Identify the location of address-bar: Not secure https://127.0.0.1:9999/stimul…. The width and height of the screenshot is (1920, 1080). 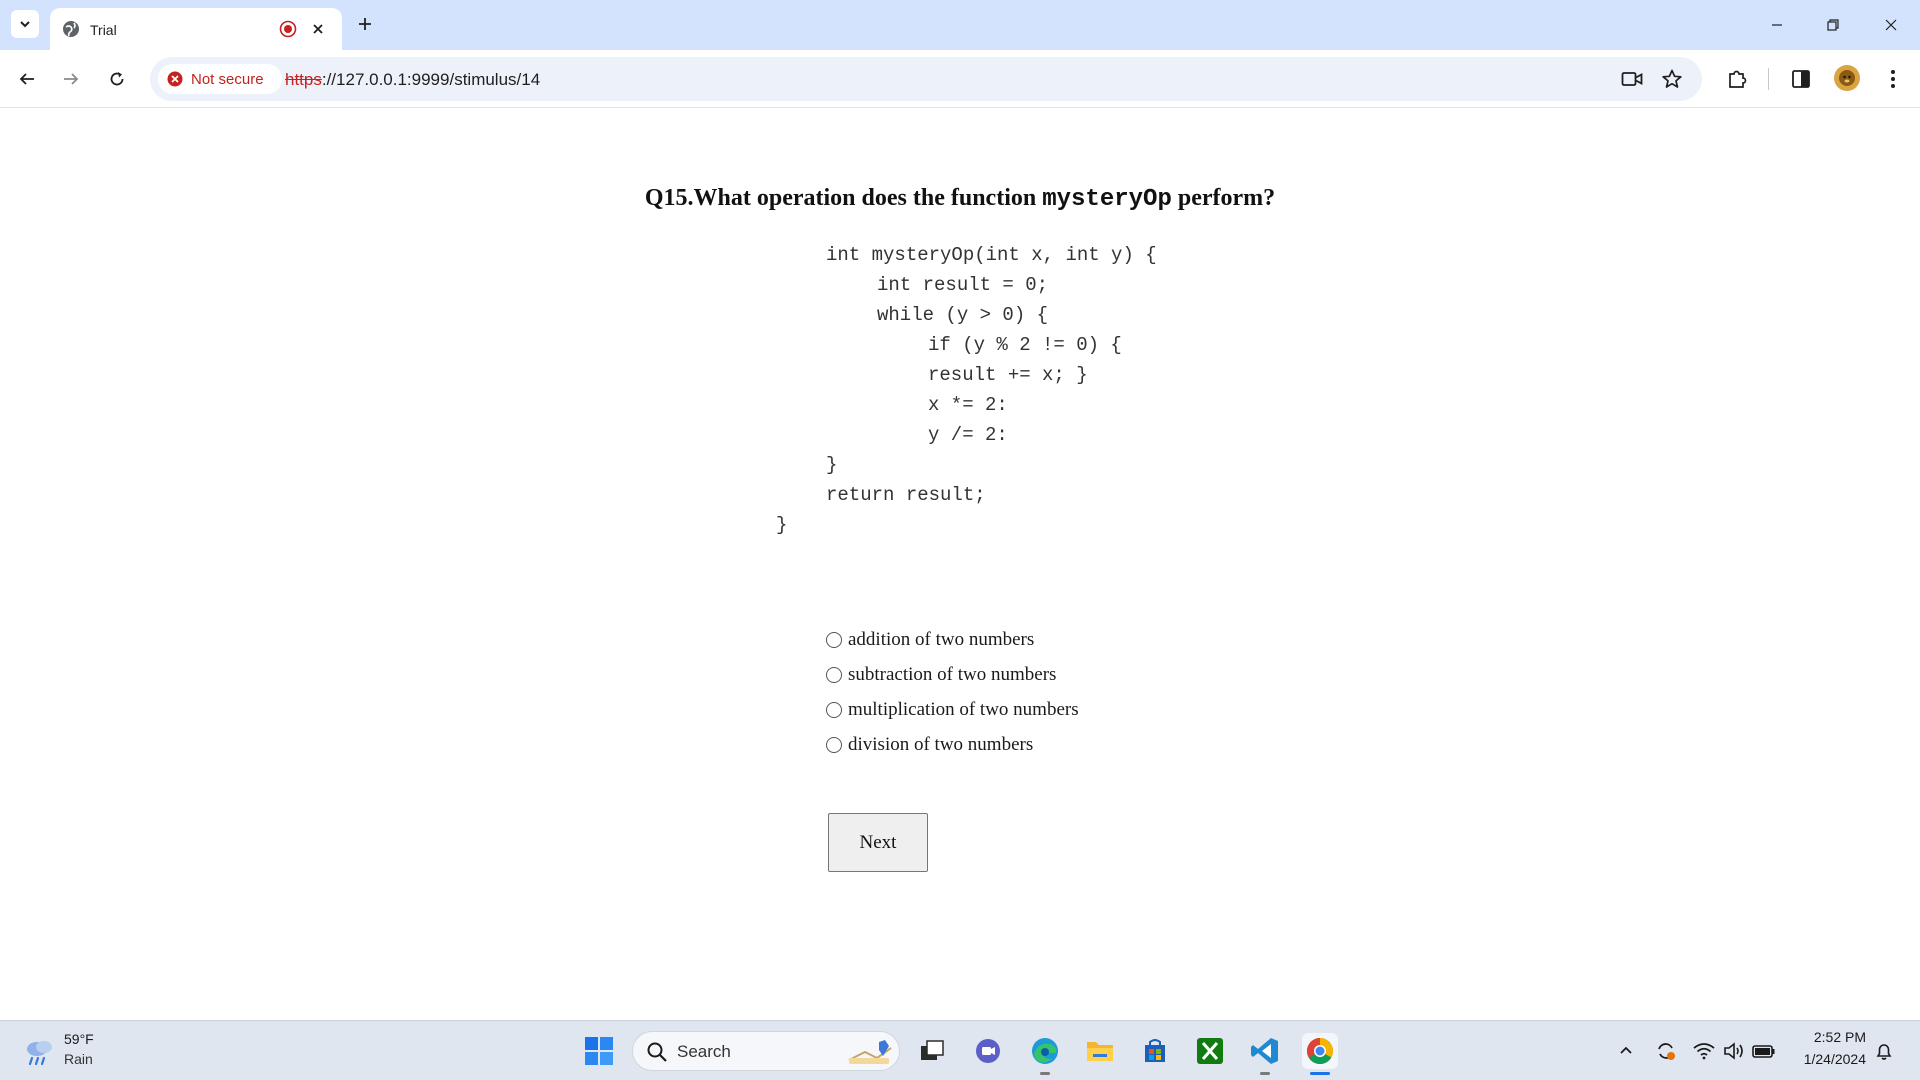
(926, 79).